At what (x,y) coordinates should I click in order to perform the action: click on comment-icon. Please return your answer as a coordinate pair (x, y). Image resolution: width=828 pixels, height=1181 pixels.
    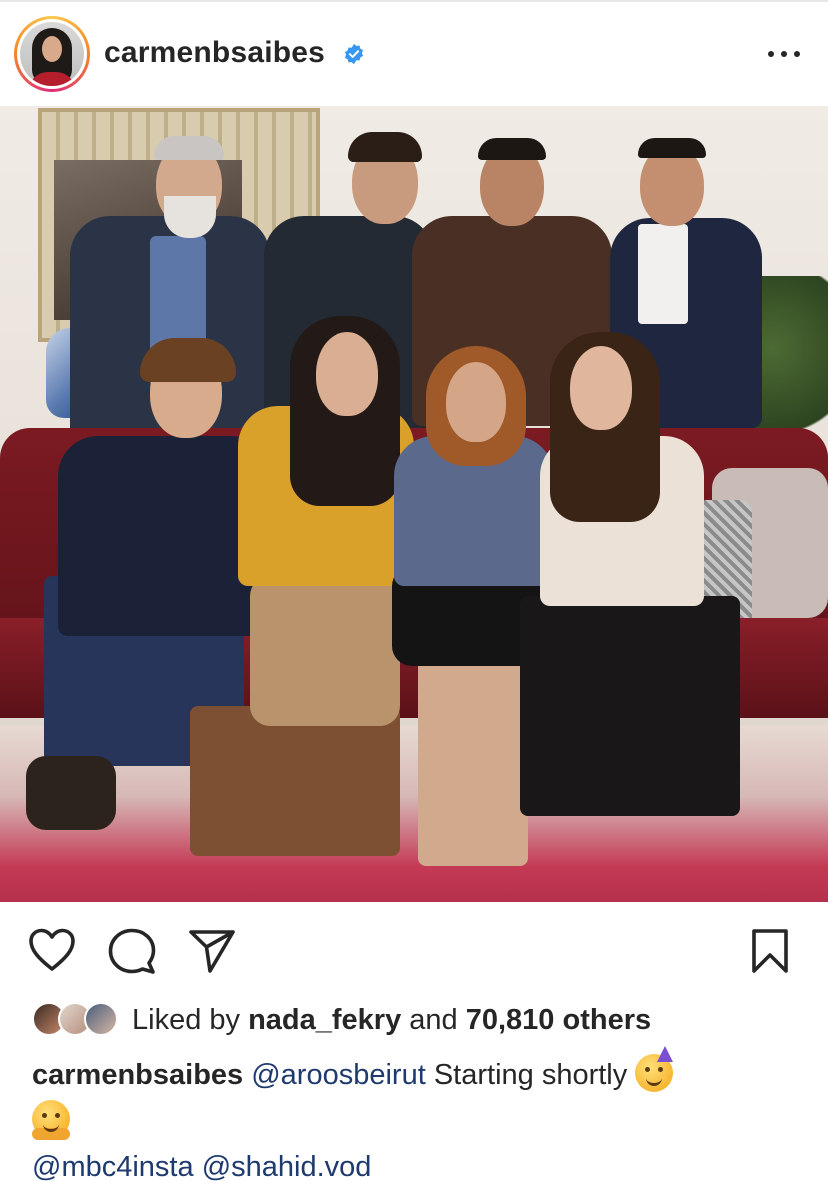
    Looking at the image, I should click on (132, 951).